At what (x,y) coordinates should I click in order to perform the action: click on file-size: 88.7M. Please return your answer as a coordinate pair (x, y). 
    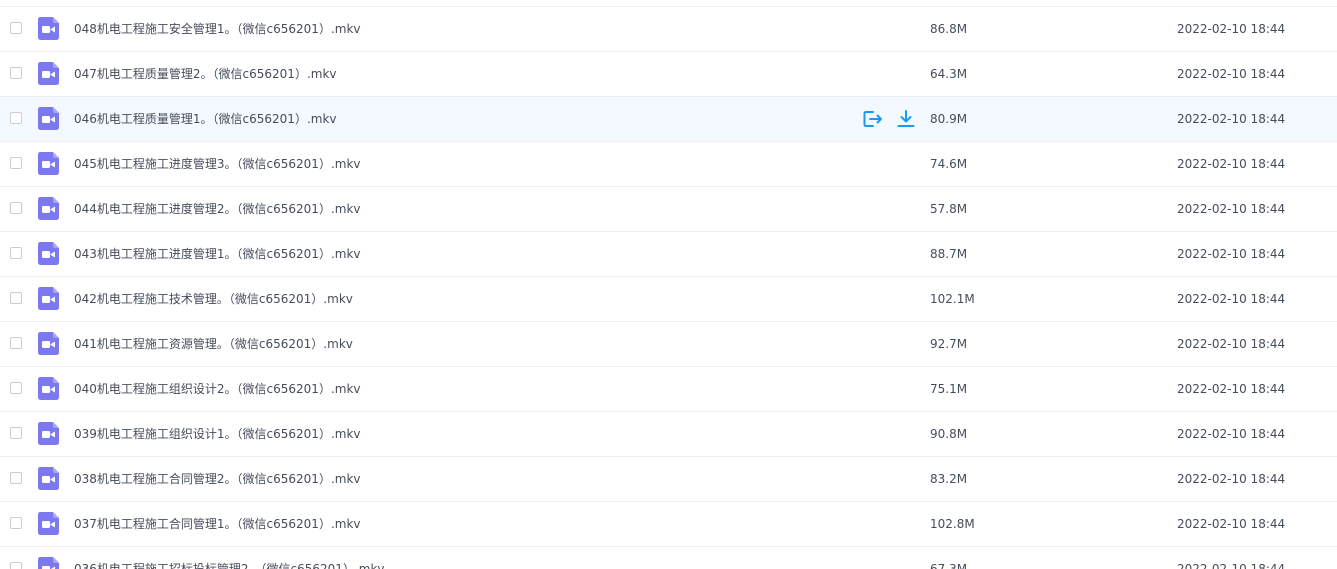
    Looking at the image, I should click on (949, 254).